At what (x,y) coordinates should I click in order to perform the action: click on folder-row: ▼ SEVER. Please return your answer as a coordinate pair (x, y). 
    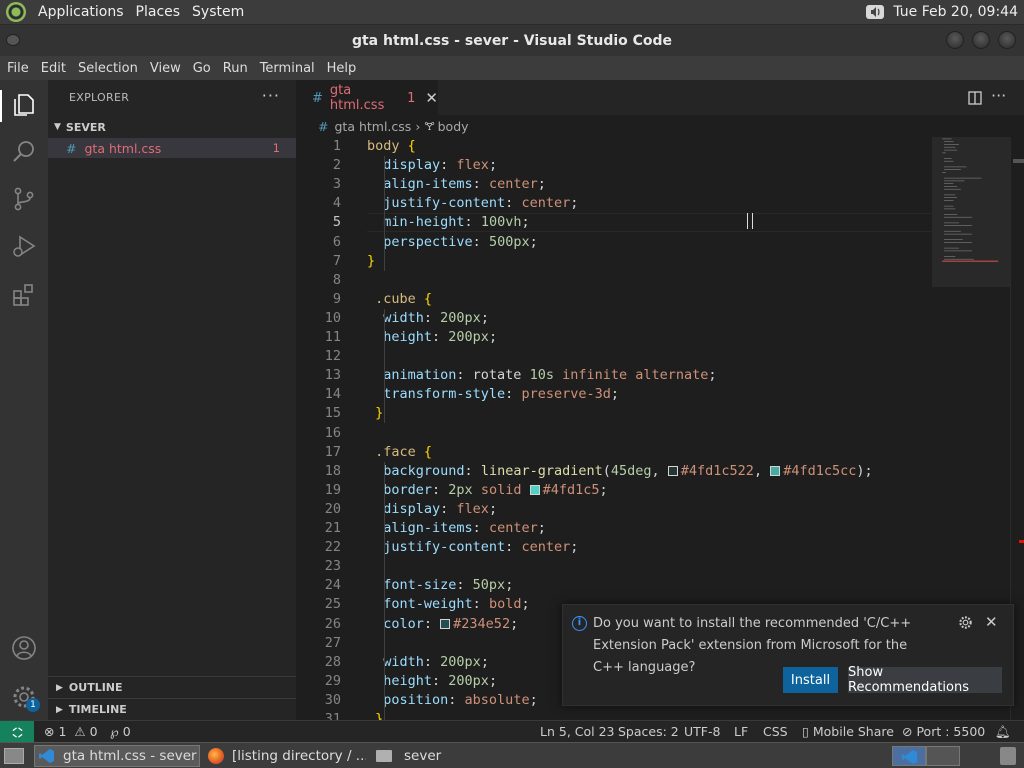
    Looking at the image, I should click on (172, 127).